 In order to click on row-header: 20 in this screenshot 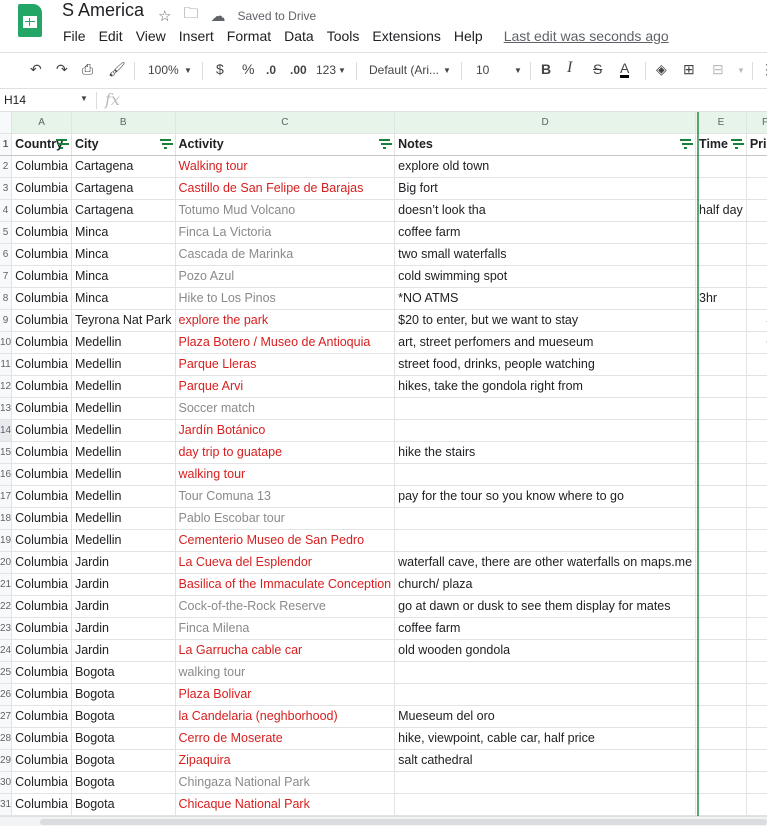, I will do `click(6, 562)`.